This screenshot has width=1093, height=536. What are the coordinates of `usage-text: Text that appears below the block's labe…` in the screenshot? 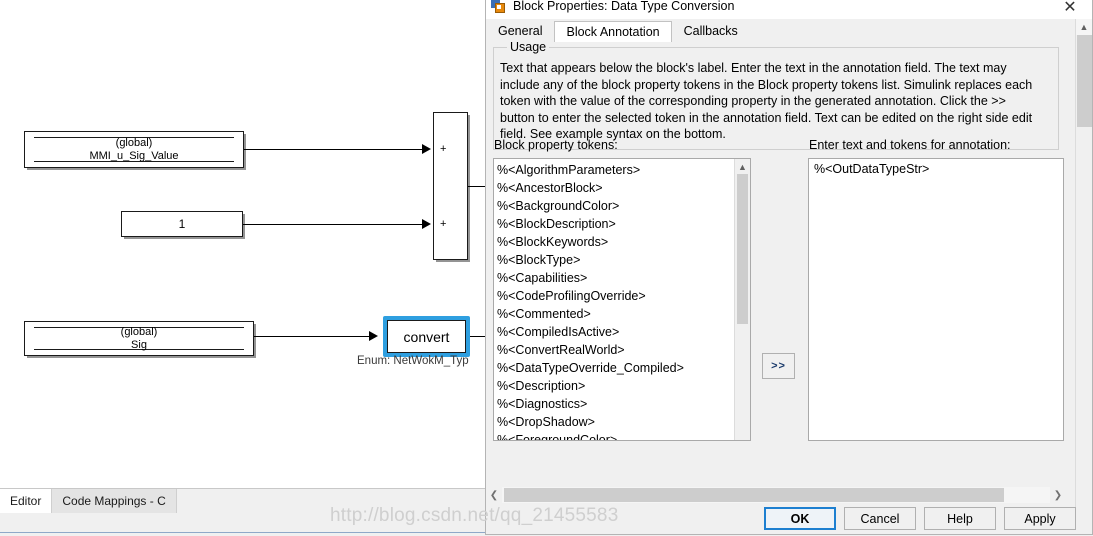 It's located at (766, 101).